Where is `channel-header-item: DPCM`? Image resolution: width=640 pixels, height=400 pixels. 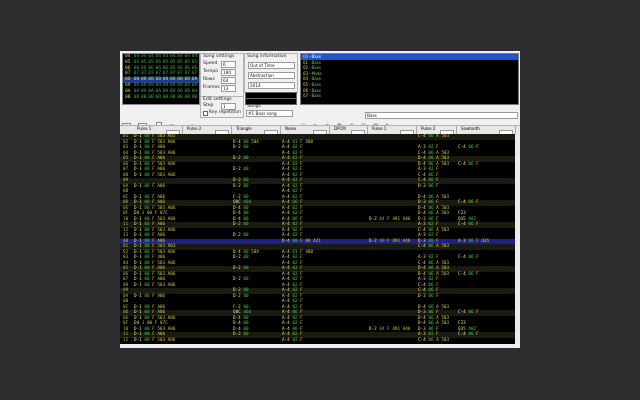 channel-header-item: DPCM is located at coordinates (348, 130).